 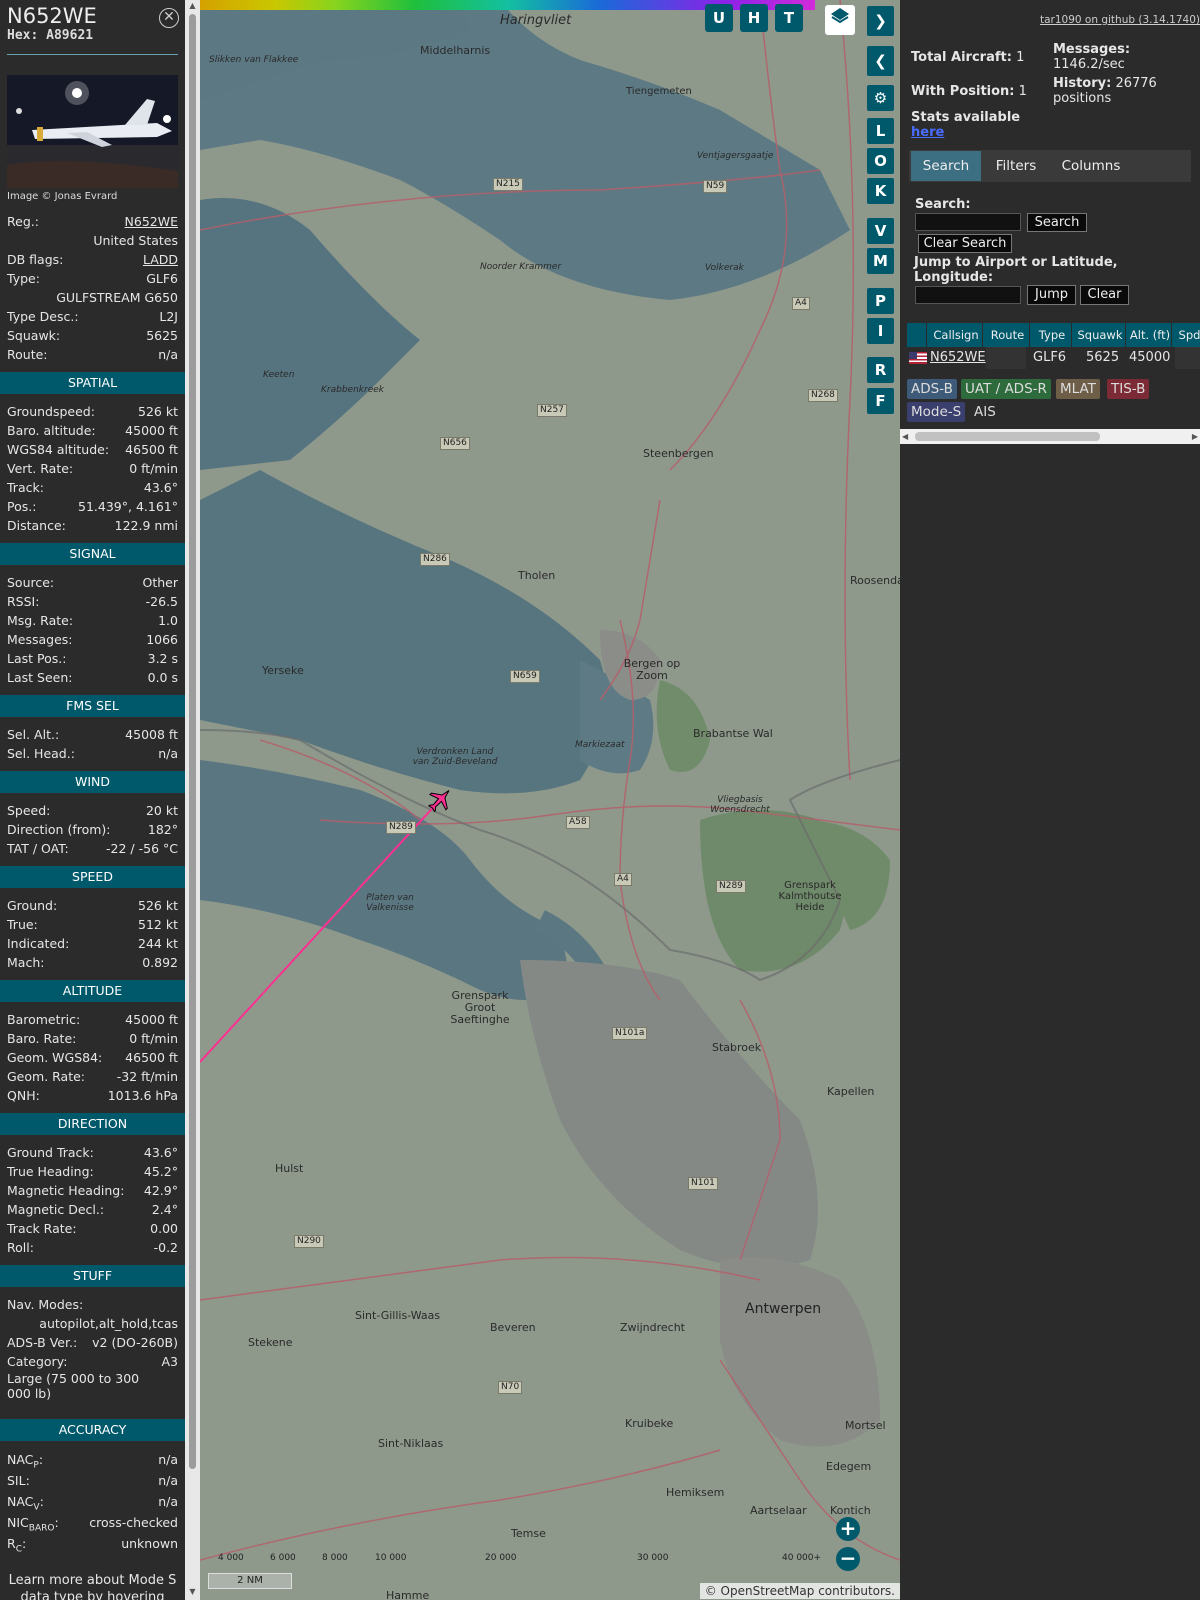 I want to click on info-row-label: Msg. Rate:, so click(x=40, y=620).